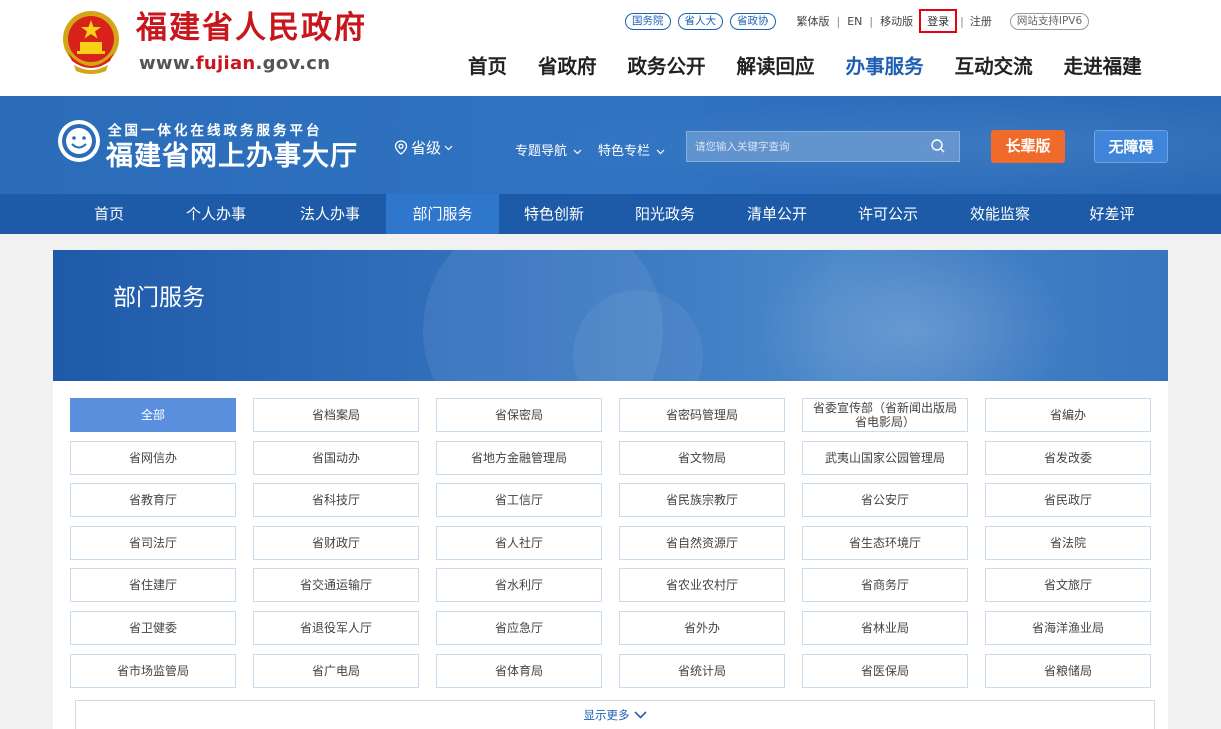  What do you see at coordinates (487, 67) in the screenshot?
I see `nav-home: 首页` at bounding box center [487, 67].